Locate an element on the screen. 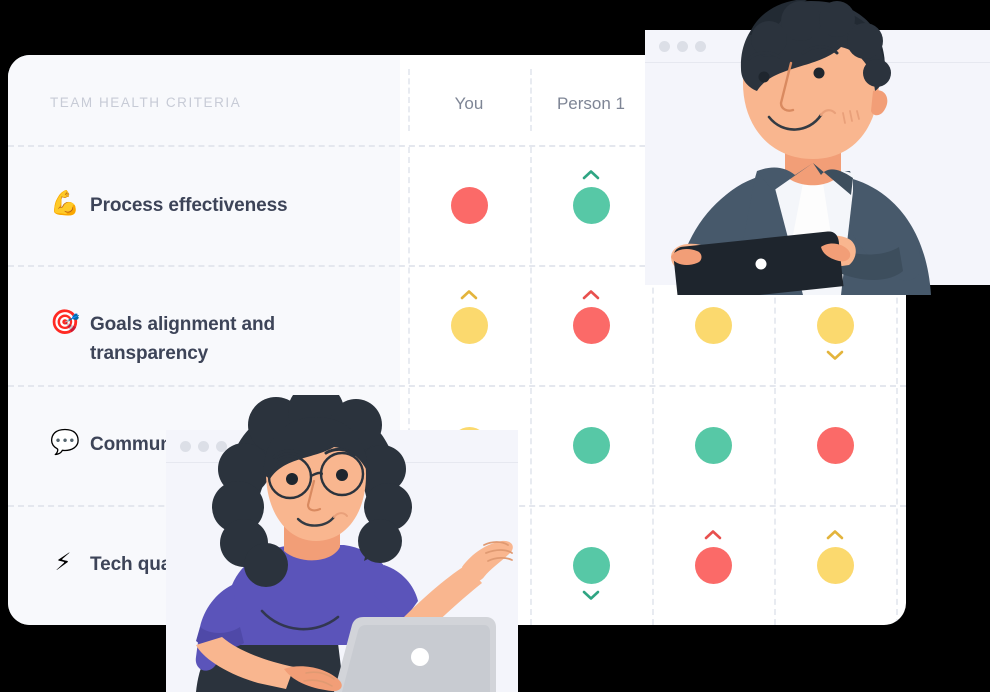  video-tile-woman is located at coordinates (342, 561).